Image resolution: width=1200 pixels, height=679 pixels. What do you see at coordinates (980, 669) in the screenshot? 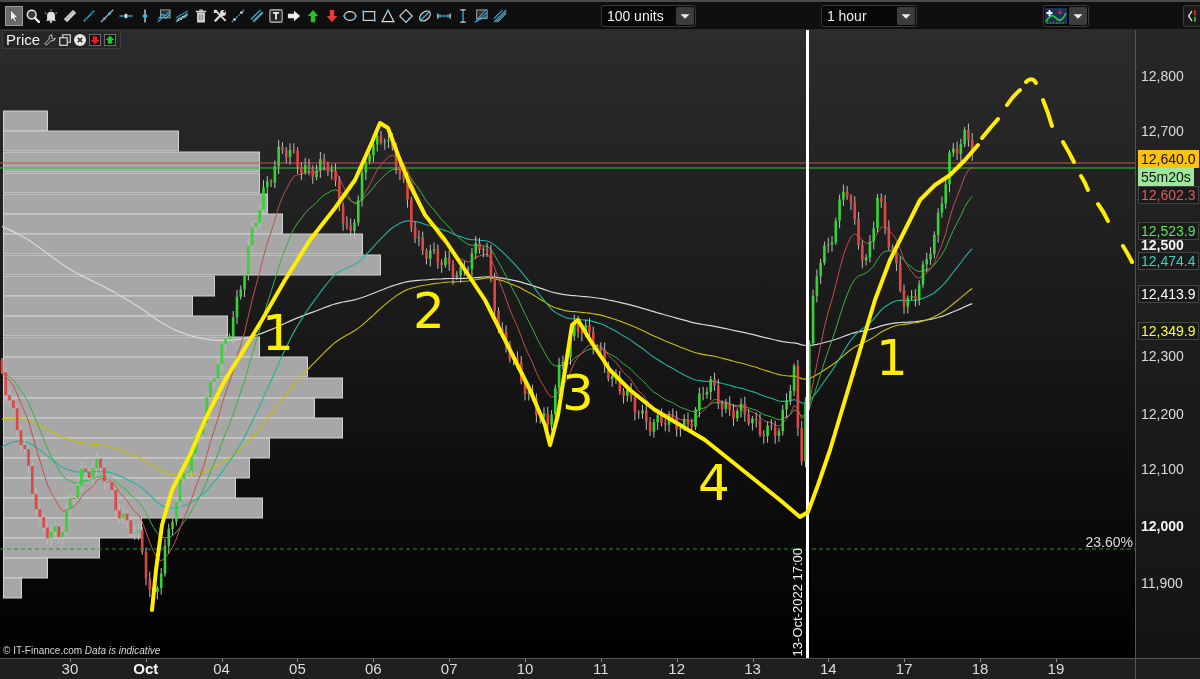
I see `time-axis-label: 18` at bounding box center [980, 669].